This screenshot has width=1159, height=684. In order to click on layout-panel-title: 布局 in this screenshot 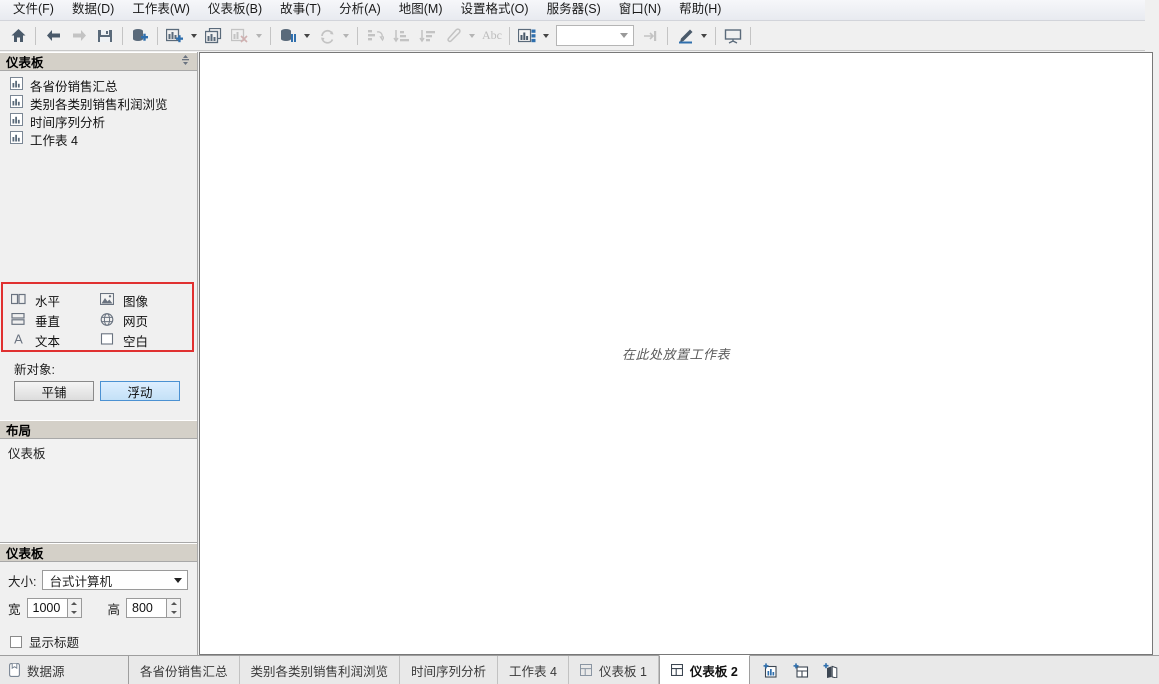, I will do `click(19, 431)`.